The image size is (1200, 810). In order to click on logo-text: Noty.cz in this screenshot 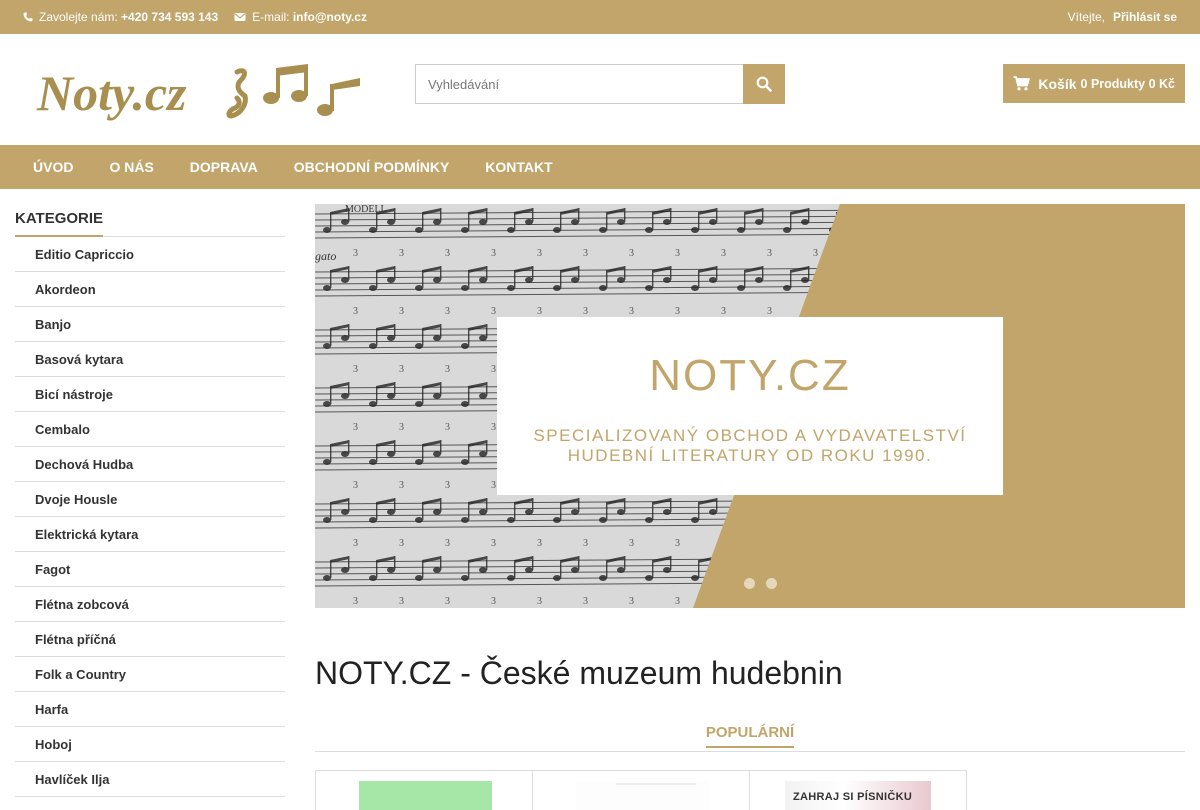, I will do `click(111, 93)`.